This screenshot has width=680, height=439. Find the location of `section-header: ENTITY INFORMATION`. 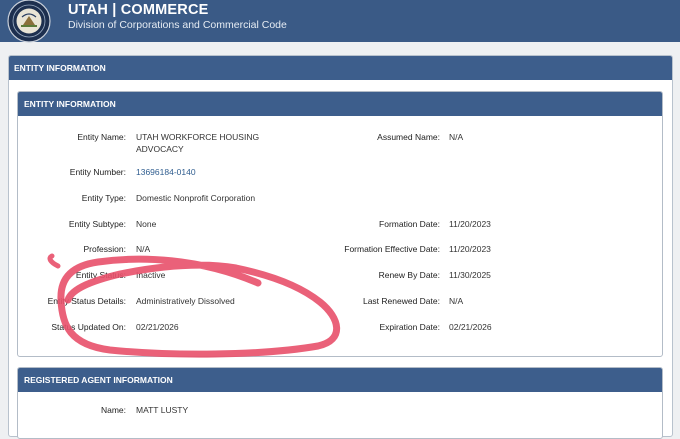

section-header: ENTITY INFORMATION is located at coordinates (340, 68).